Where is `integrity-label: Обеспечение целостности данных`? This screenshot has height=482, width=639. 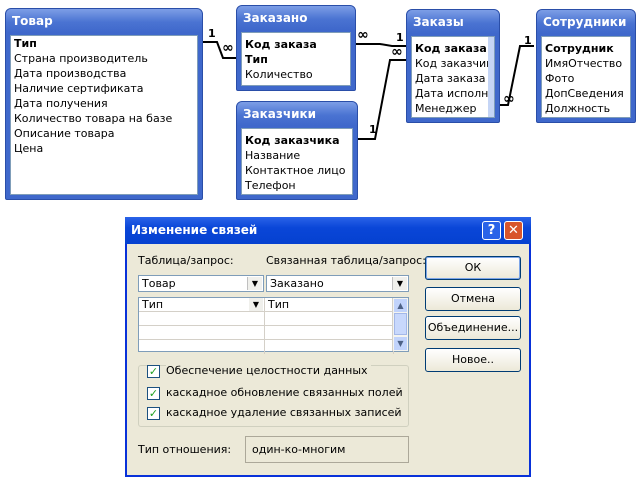
integrity-label: Обеспечение целостности данных is located at coordinates (268, 370).